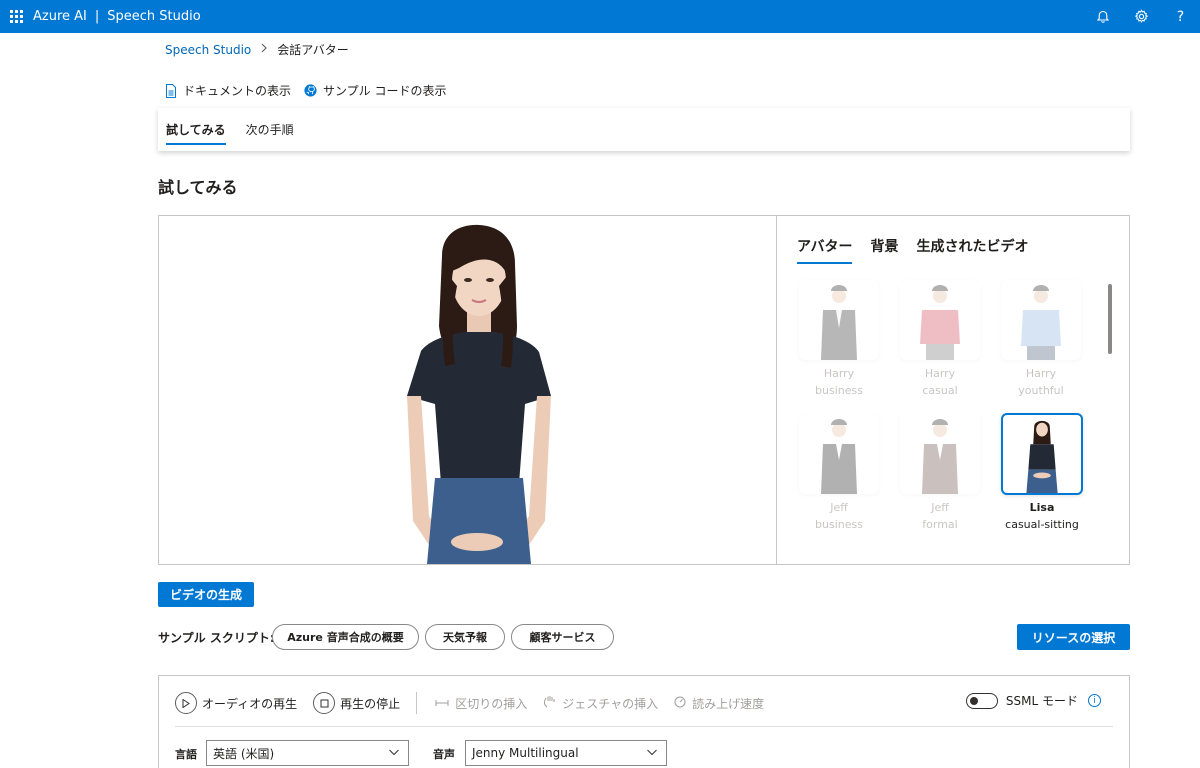  I want to click on voice-value: Jenny Multilingual, so click(525, 753).